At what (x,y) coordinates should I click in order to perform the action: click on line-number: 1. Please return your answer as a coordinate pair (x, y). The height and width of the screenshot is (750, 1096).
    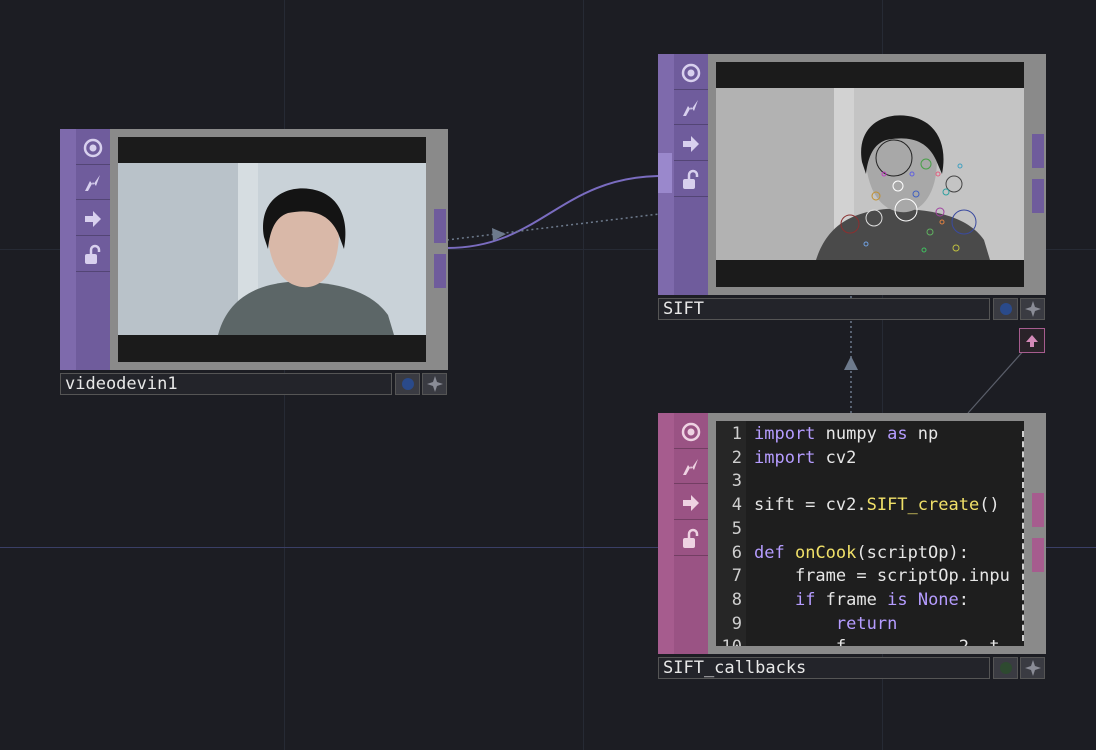
    Looking at the image, I should click on (736, 434).